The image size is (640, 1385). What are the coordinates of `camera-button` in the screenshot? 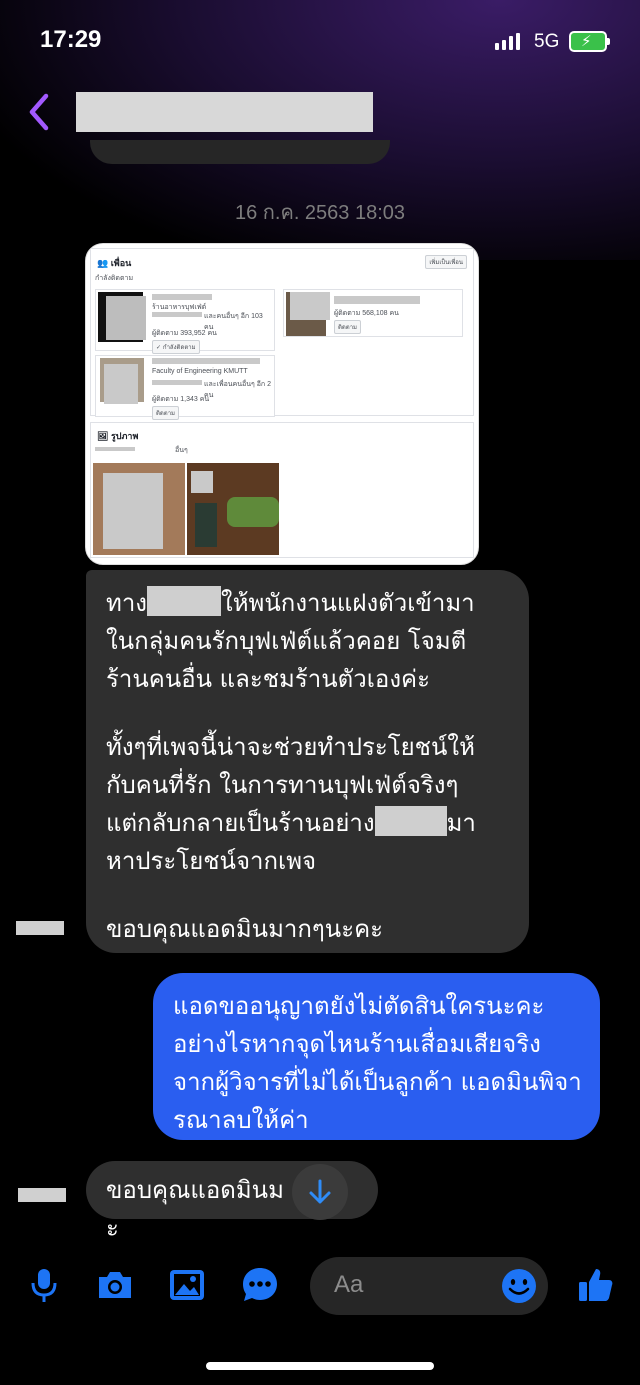 It's located at (115, 1285).